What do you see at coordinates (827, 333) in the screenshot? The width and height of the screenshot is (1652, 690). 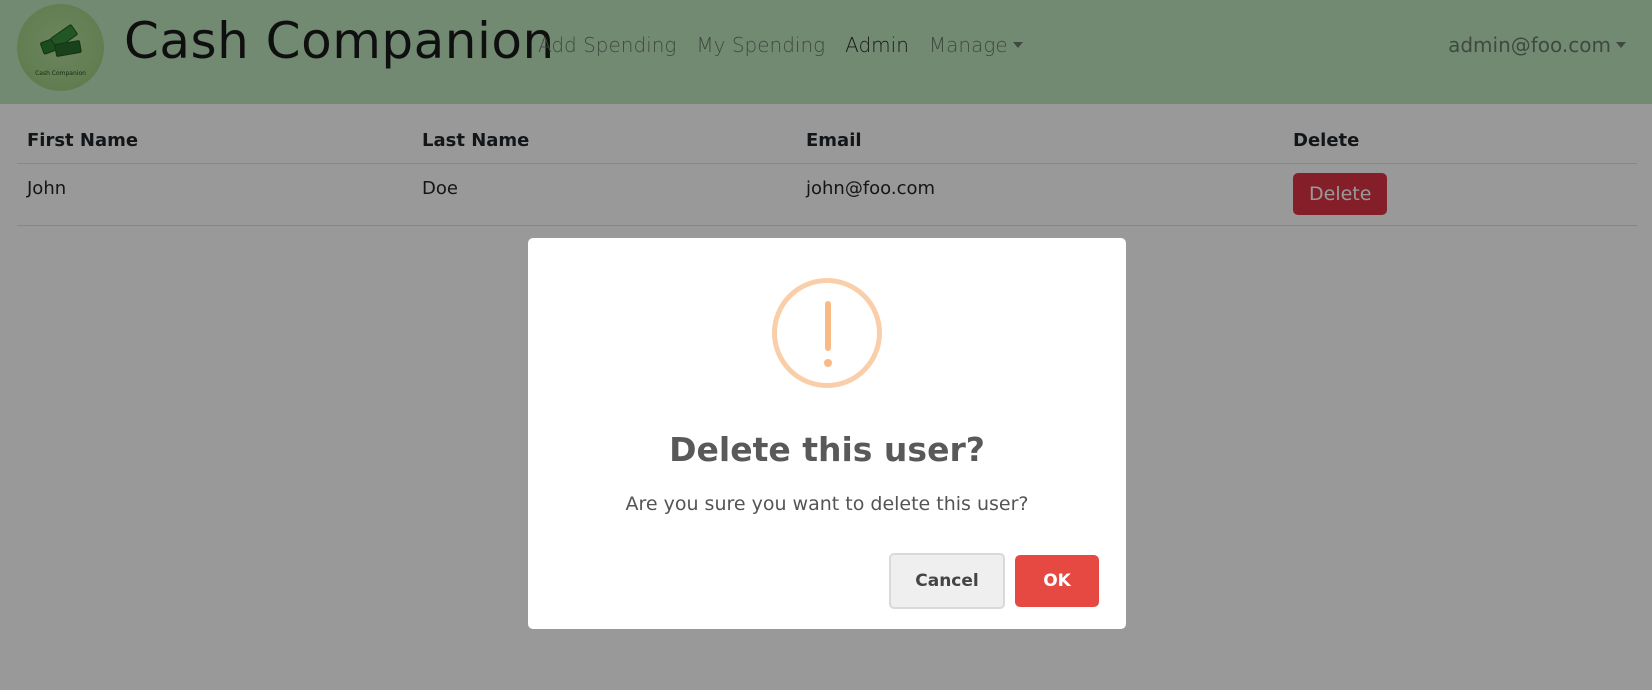 I see `warning-icon` at bounding box center [827, 333].